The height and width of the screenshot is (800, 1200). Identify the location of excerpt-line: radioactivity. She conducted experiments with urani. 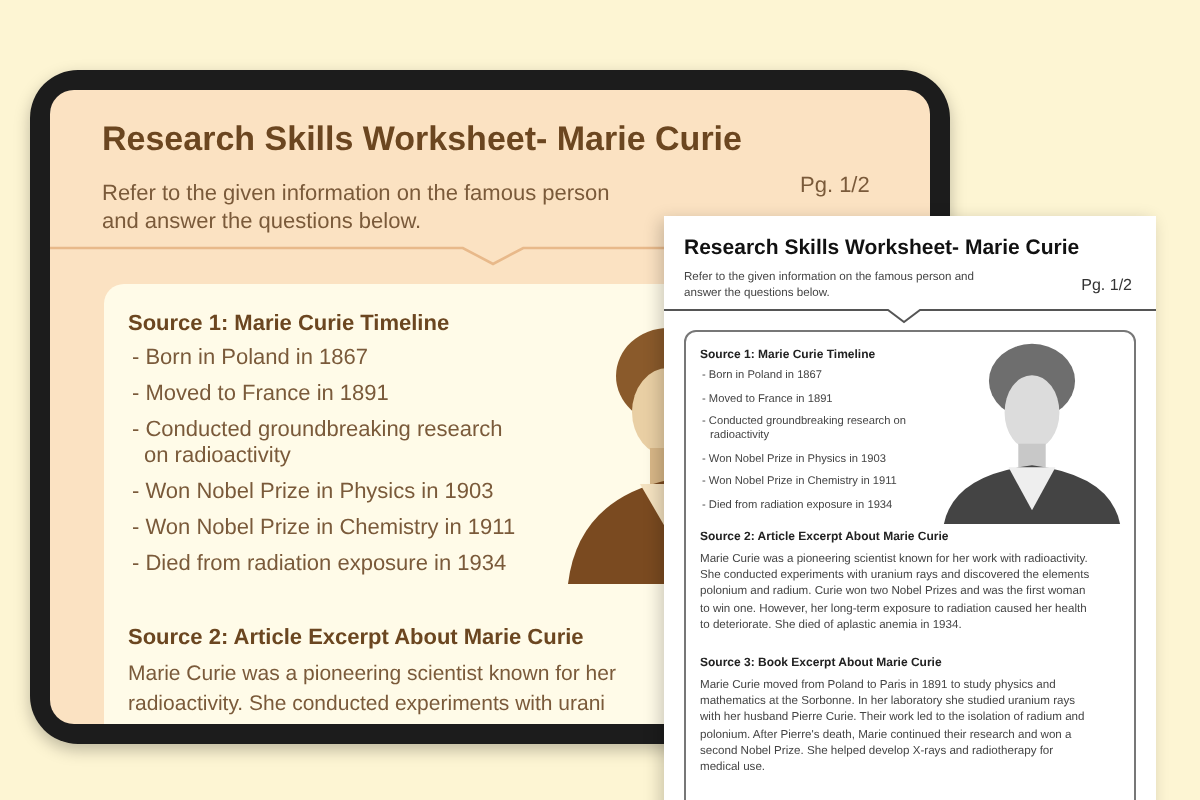
(367, 705).